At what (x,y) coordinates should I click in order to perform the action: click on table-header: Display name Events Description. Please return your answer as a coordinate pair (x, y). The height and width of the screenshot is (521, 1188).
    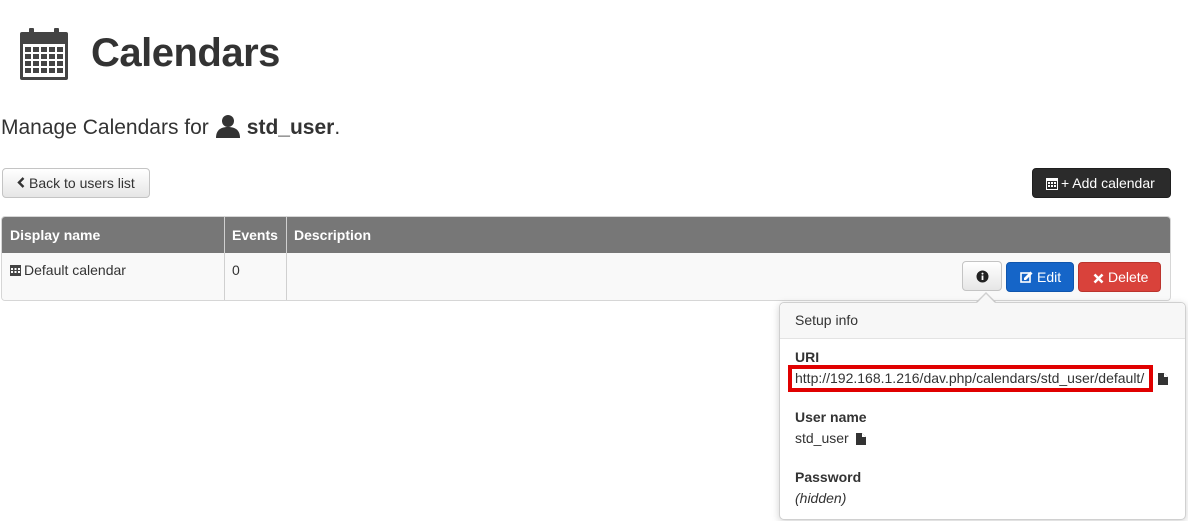
    Looking at the image, I should click on (586, 235).